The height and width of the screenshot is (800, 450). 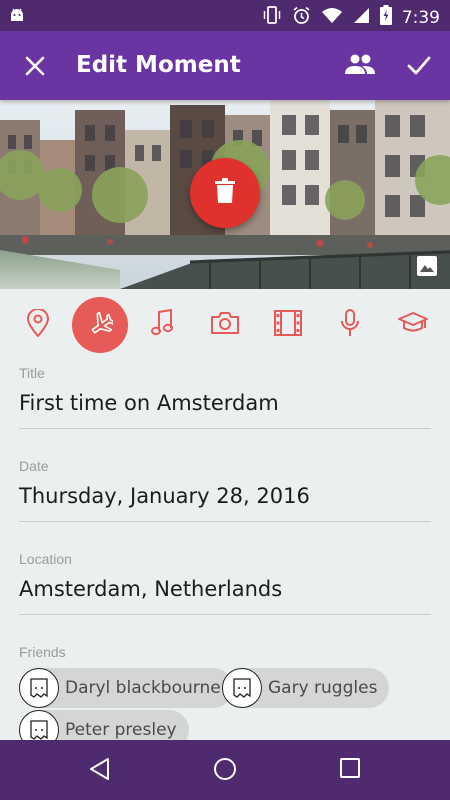 I want to click on friend-chip: Daryl blackbourne, so click(x=126, y=688).